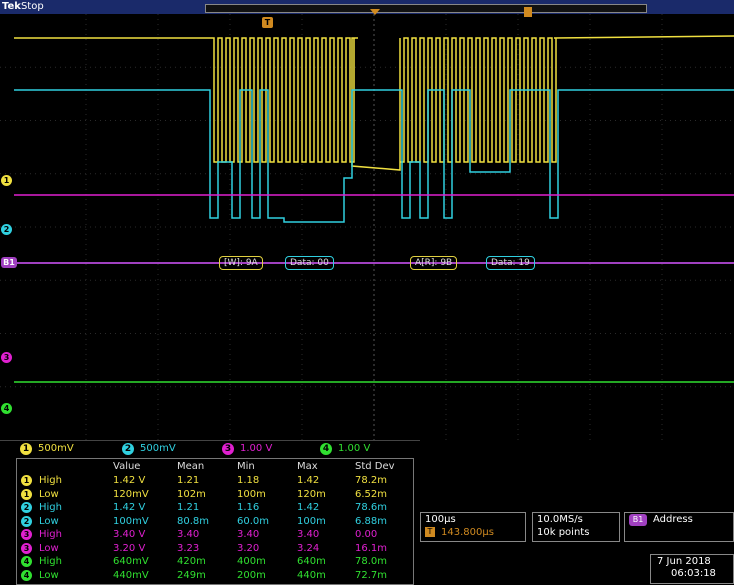 The image size is (734, 585). I want to click on measurement-cell: 78.2m, so click(371, 480).